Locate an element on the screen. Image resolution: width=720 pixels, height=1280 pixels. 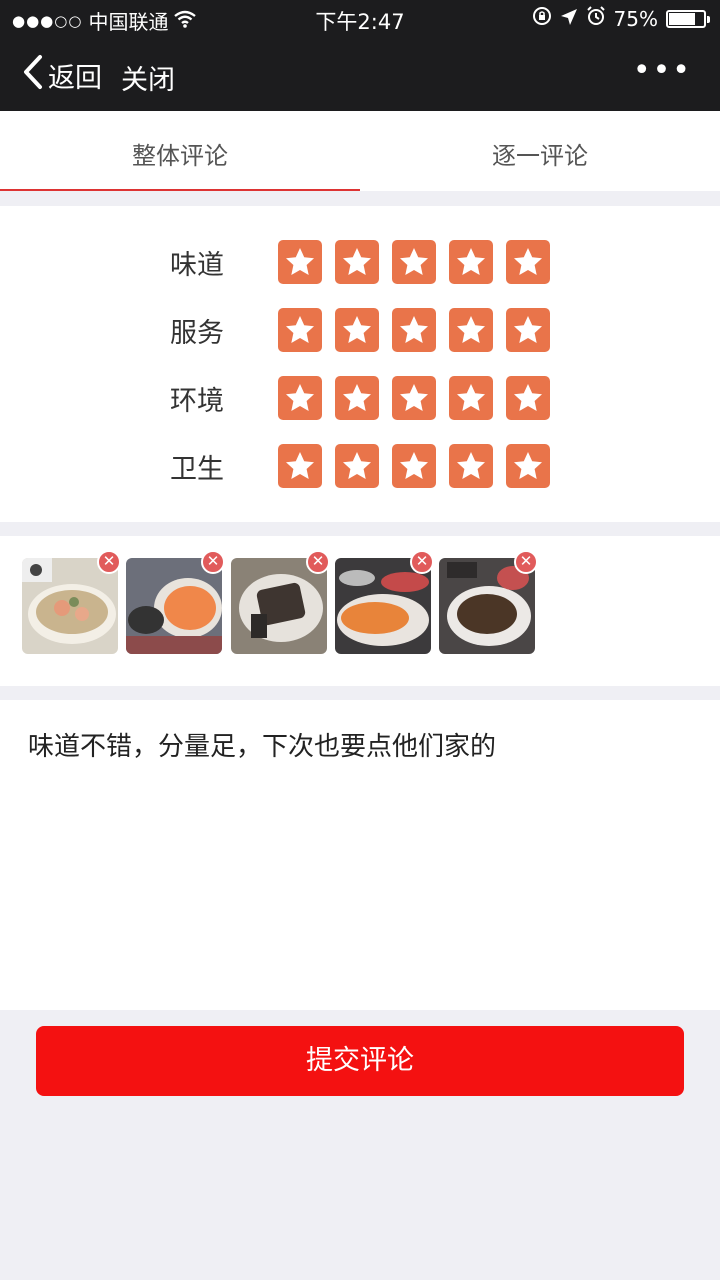
rating-label: 卫生 is located at coordinates (197, 469).